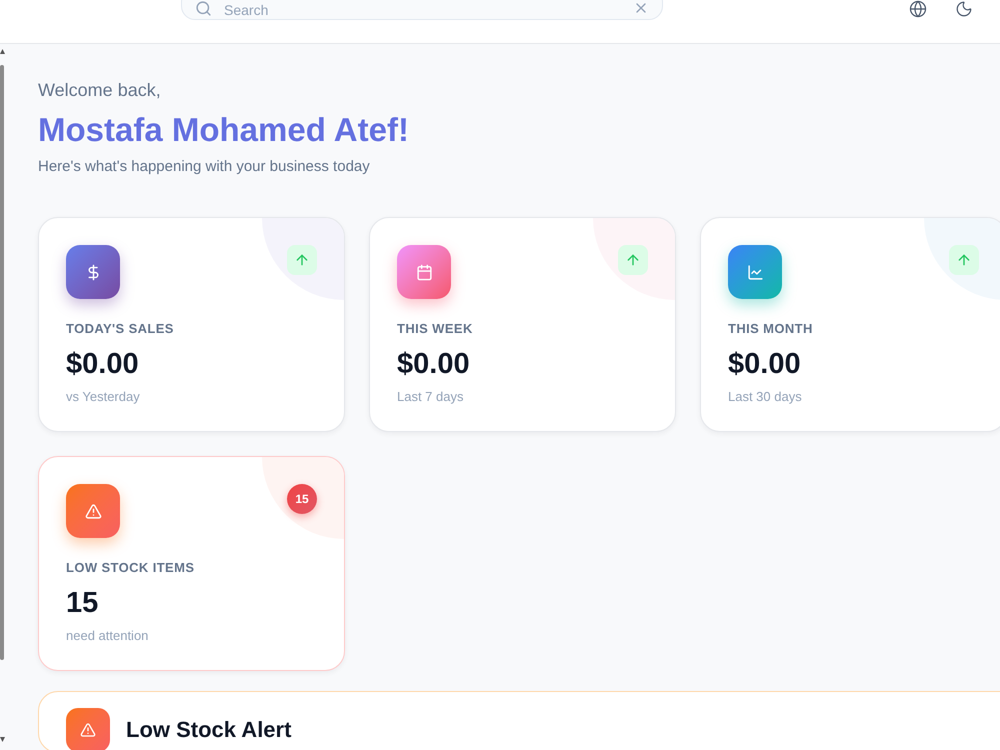 The height and width of the screenshot is (750, 1000). I want to click on stat-label: THIS MONTH, so click(771, 329).